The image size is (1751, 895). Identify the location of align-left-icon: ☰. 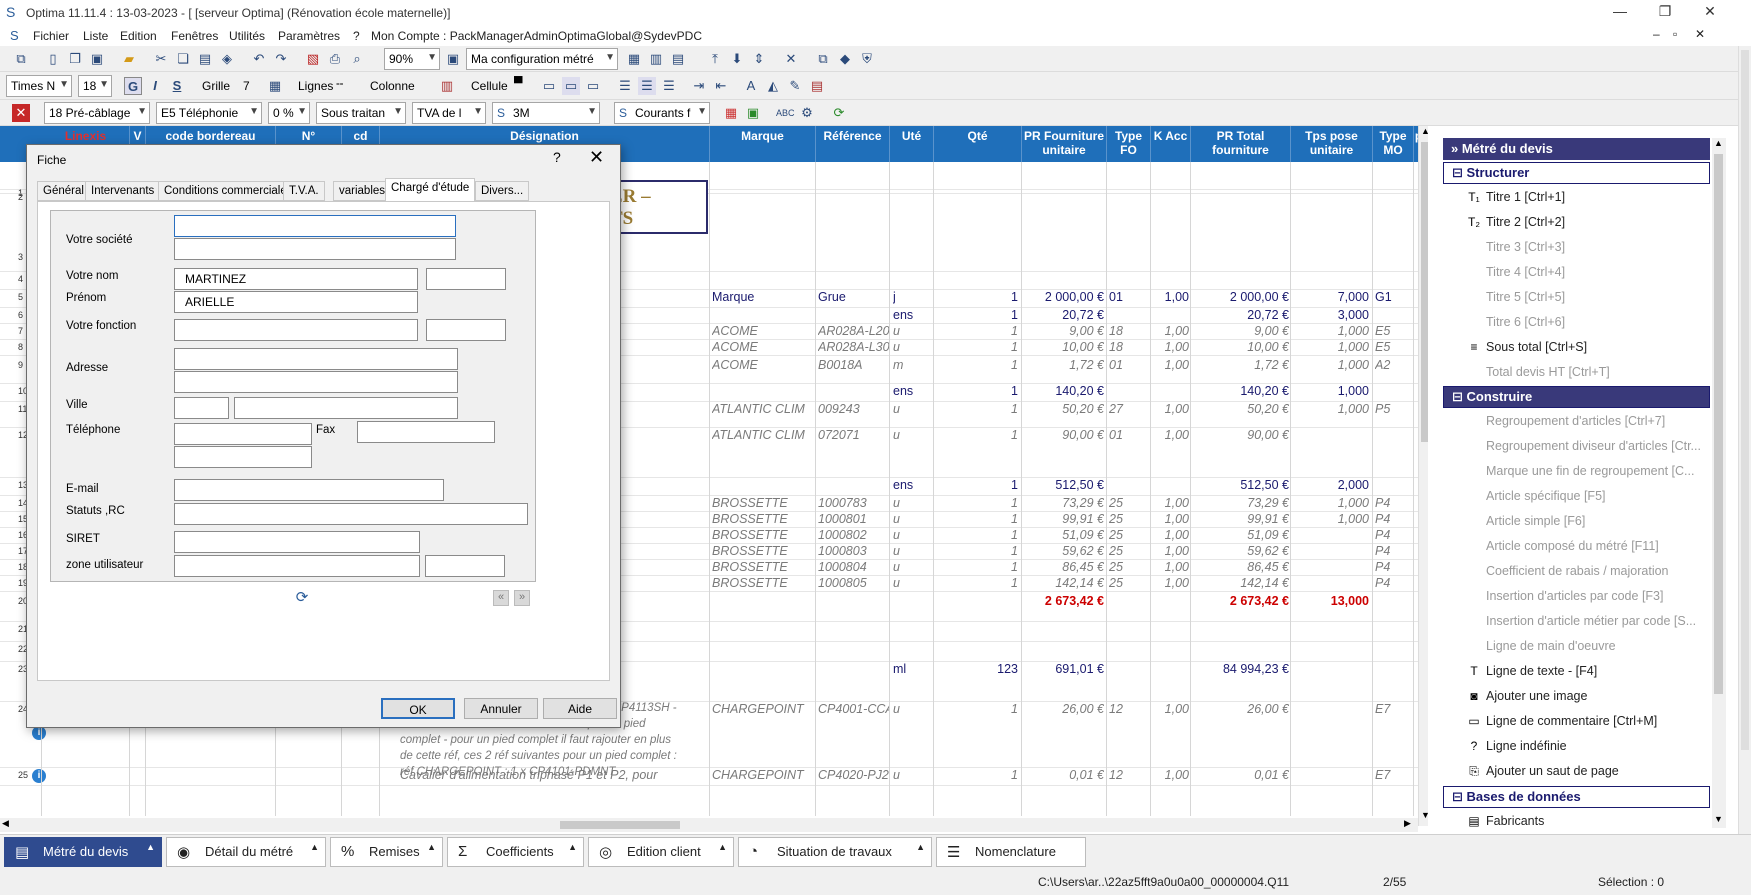
(625, 86).